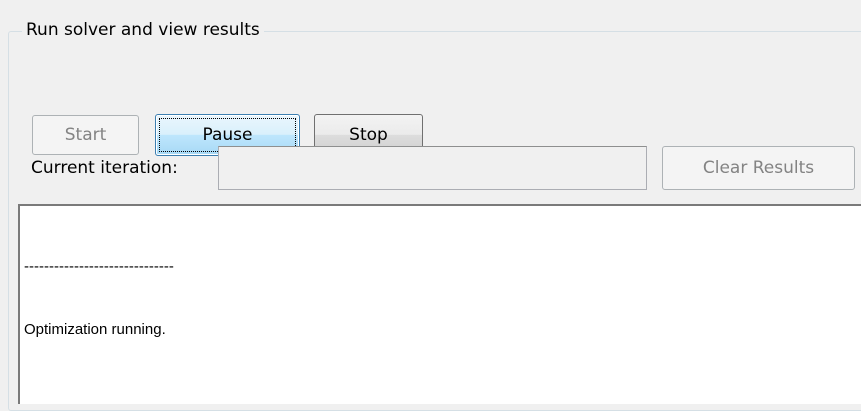 This screenshot has height=411, width=861. I want to click on stop-button-label: Stop, so click(368, 135).